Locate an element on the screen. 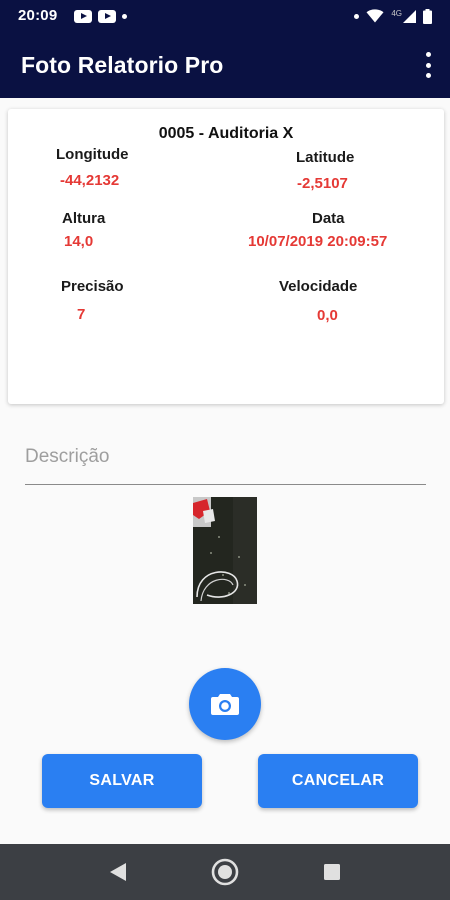 The image size is (450, 900). app-bar: Foto Relatorio Pro is located at coordinates (225, 65).